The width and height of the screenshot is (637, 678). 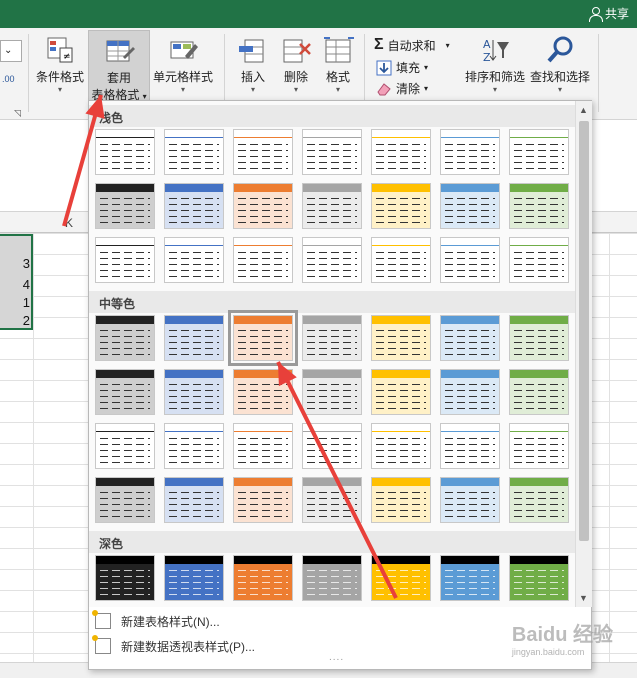 I want to click on chevron-down-icon: ⌄, so click(x=8, y=50).